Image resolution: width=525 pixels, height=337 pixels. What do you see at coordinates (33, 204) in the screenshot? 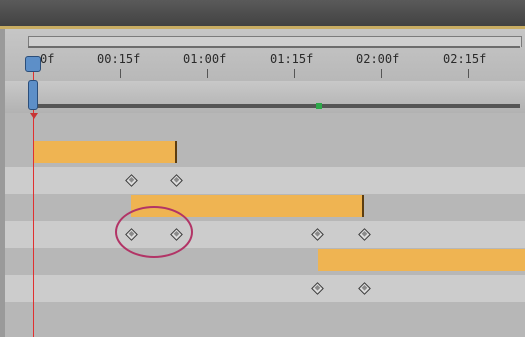
I see `current-time-indicator-line` at bounding box center [33, 204].